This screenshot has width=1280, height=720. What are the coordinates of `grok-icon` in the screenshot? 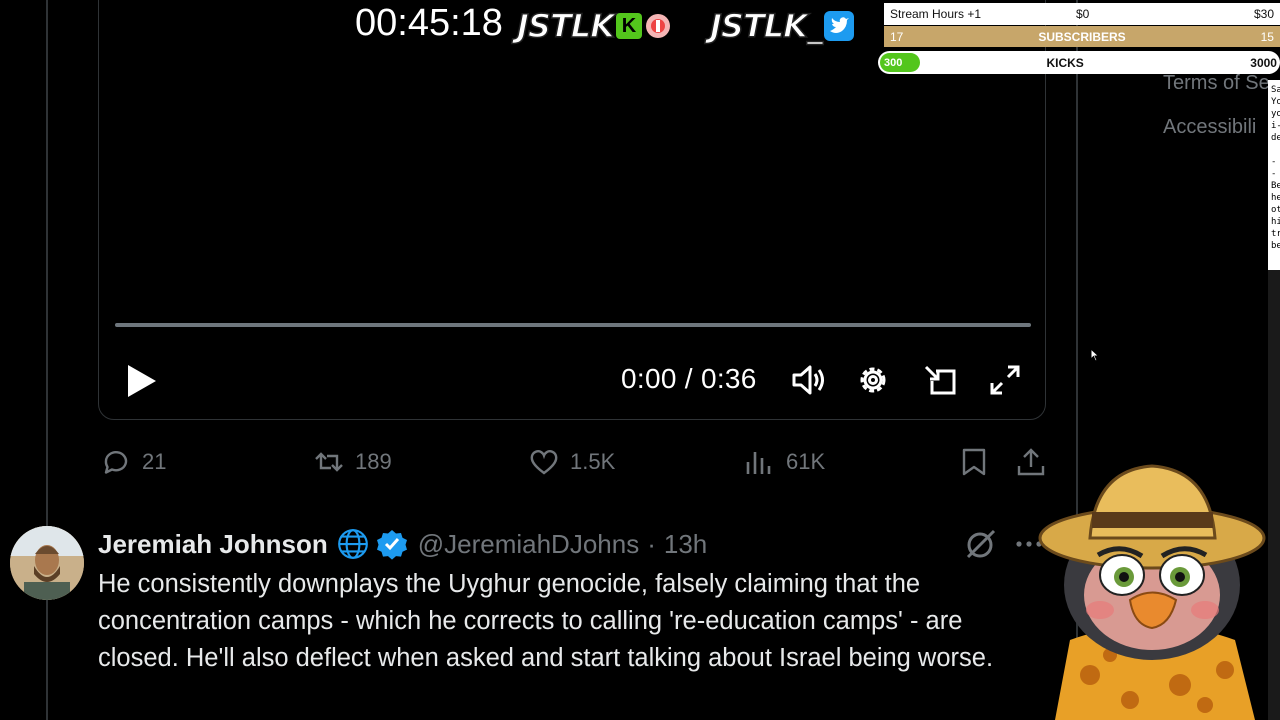 It's located at (981, 544).